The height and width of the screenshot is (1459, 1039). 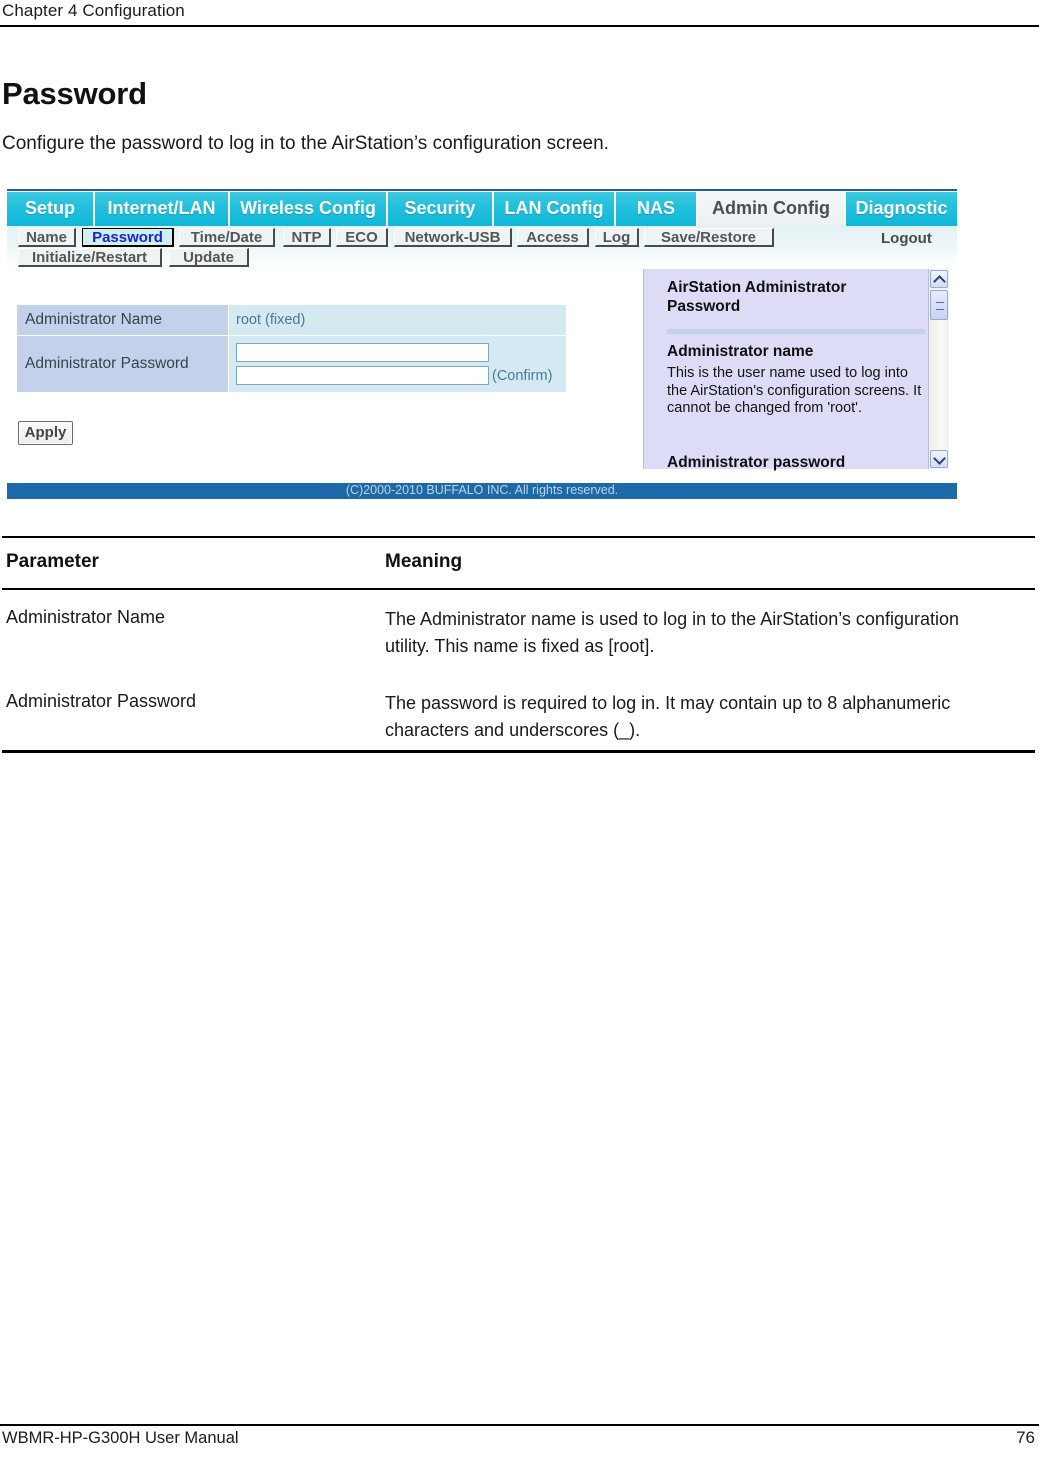 I want to click on parameter-column-header: Parameter, so click(x=52, y=561).